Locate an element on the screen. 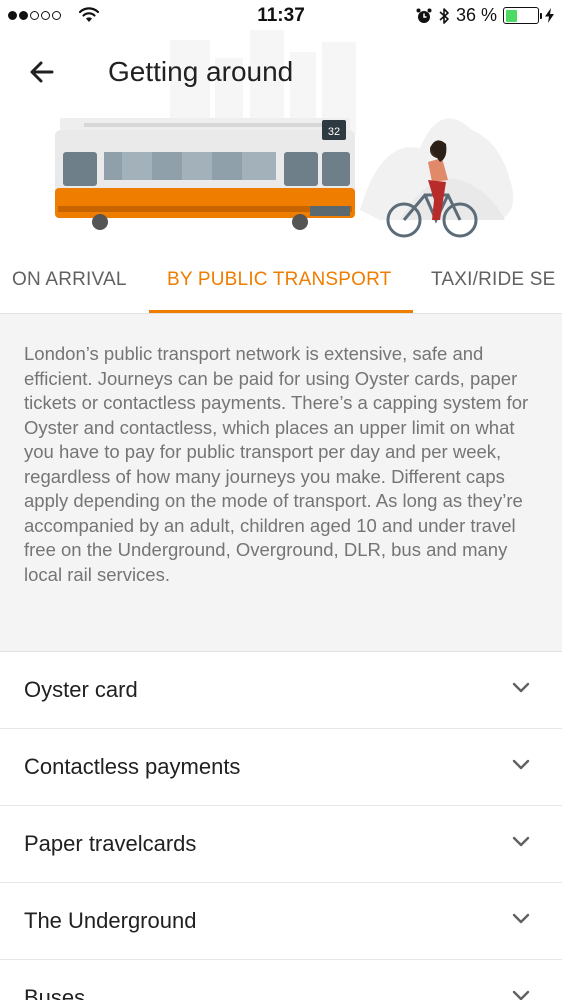 The height and width of the screenshot is (1000, 562). section-label: The Underground is located at coordinates (110, 920).